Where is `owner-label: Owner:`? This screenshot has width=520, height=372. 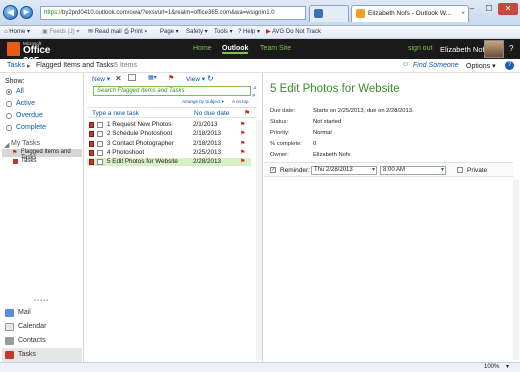 owner-label: Owner: is located at coordinates (279, 155).